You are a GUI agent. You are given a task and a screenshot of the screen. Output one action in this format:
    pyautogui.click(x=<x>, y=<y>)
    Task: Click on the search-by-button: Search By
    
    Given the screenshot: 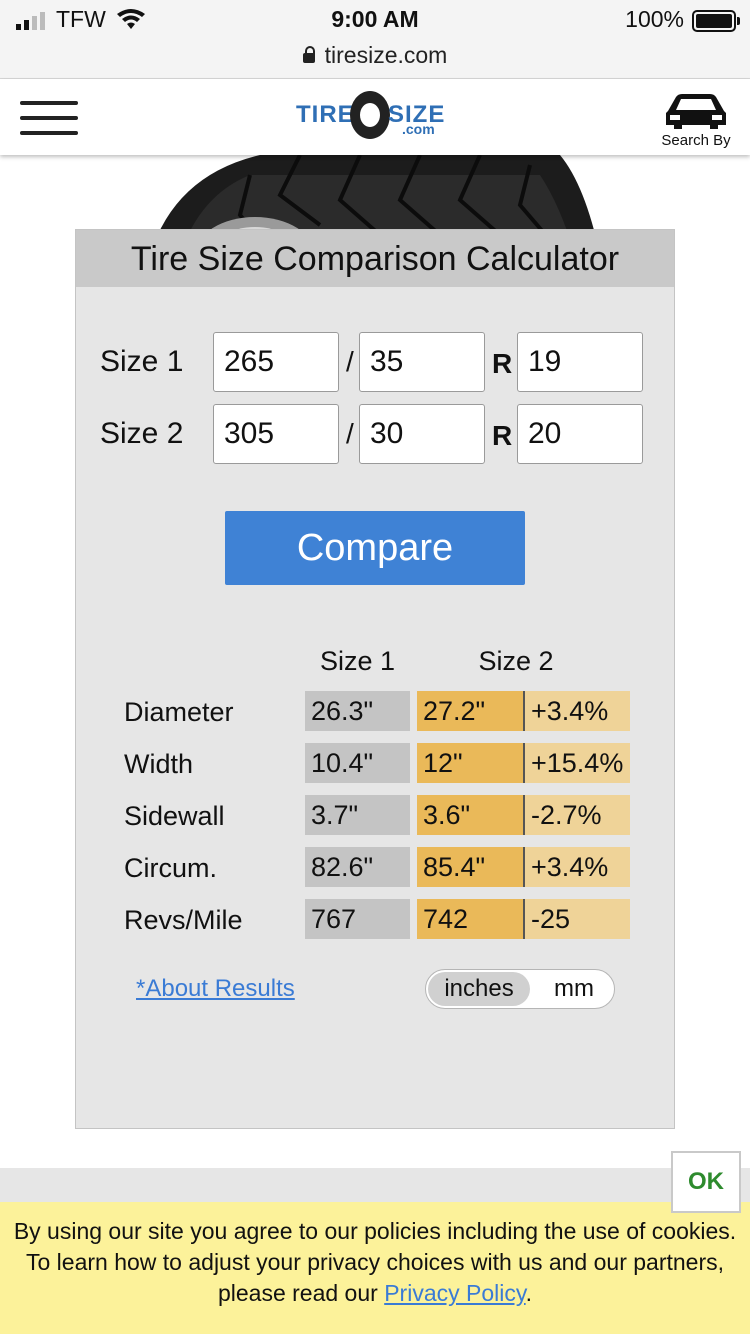 What is the action you would take?
    pyautogui.click(x=696, y=118)
    